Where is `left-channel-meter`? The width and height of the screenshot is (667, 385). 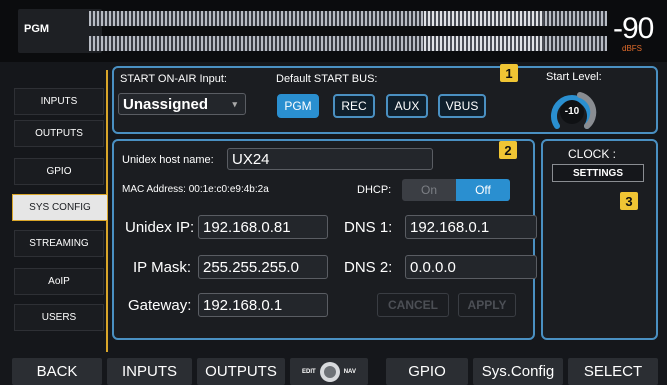 left-channel-meter is located at coordinates (348, 18).